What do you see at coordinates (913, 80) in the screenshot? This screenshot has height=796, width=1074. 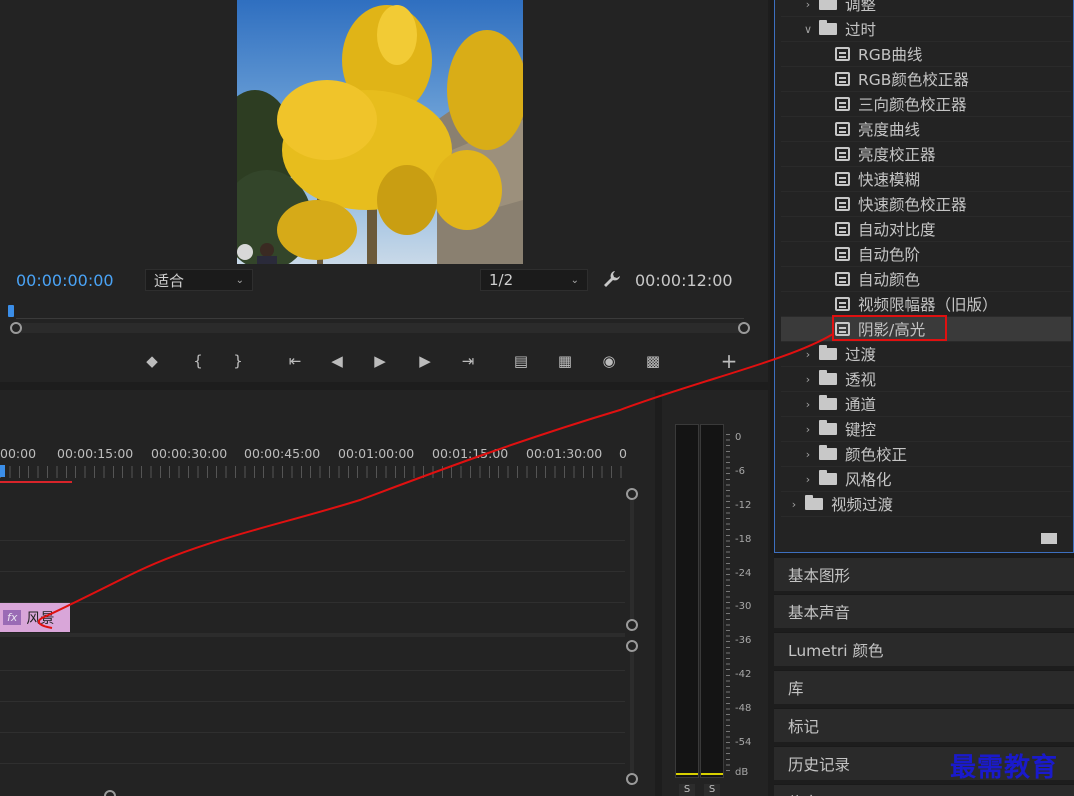 I see `tree-row-label: RGB颜色校正器` at bounding box center [913, 80].